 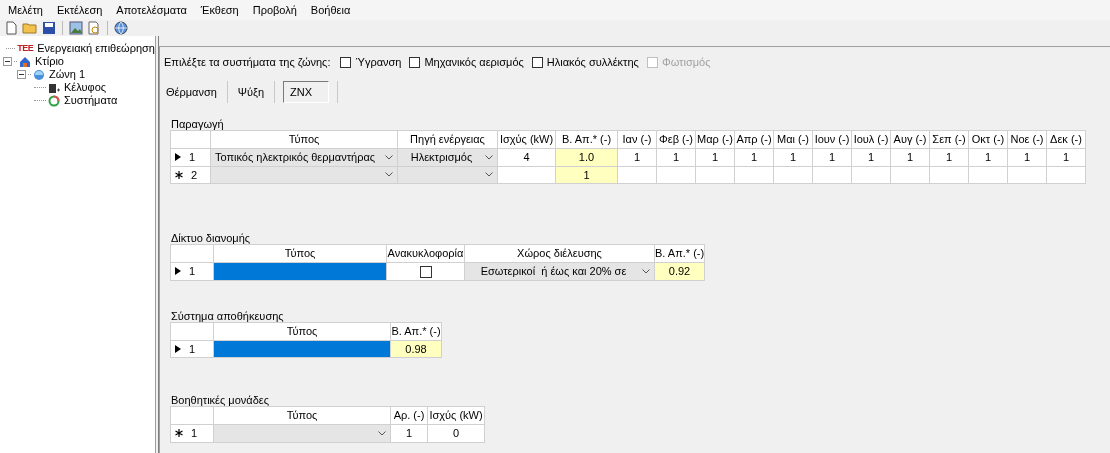 What do you see at coordinates (409, 415) in the screenshot?
I see `column-header: Αρ. (-)` at bounding box center [409, 415].